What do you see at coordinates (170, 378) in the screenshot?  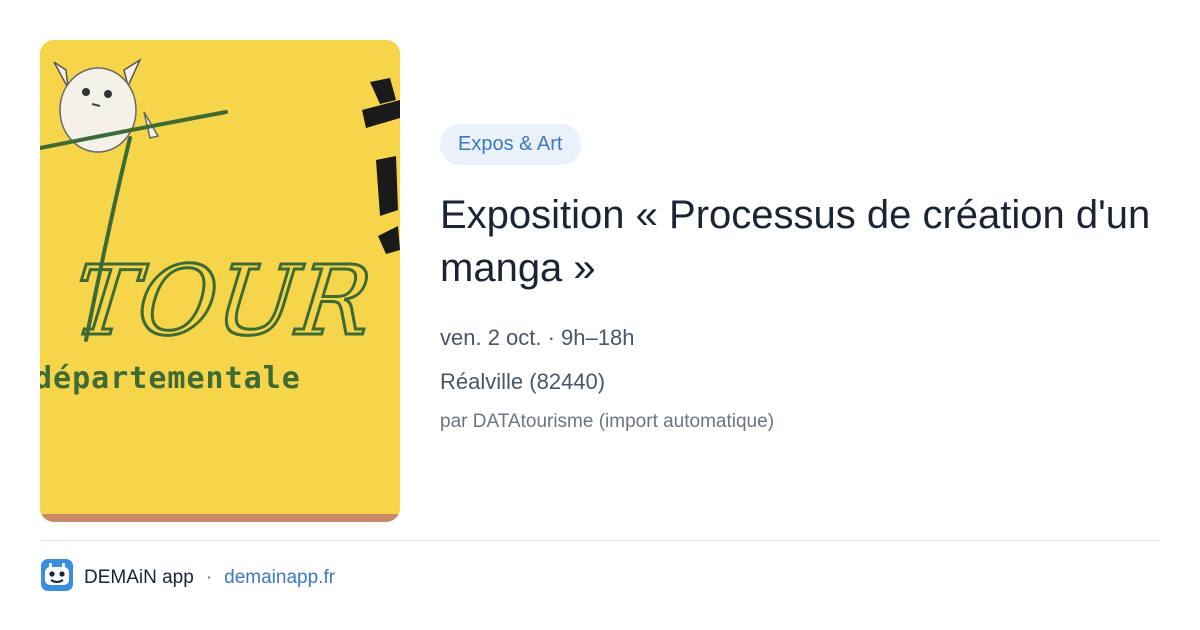 I see `poster-lettering-subtitle: départementale` at bounding box center [170, 378].